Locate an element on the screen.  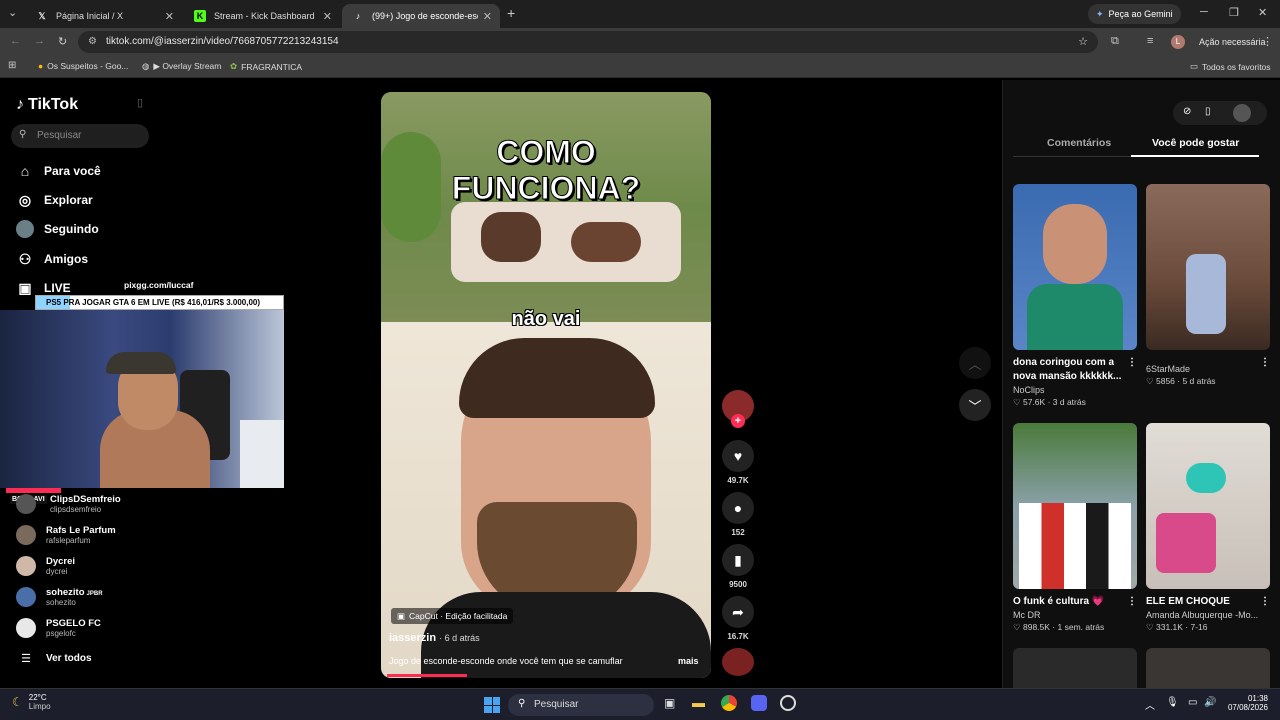
reload-icon: ↻ is located at coordinates (62, 41).